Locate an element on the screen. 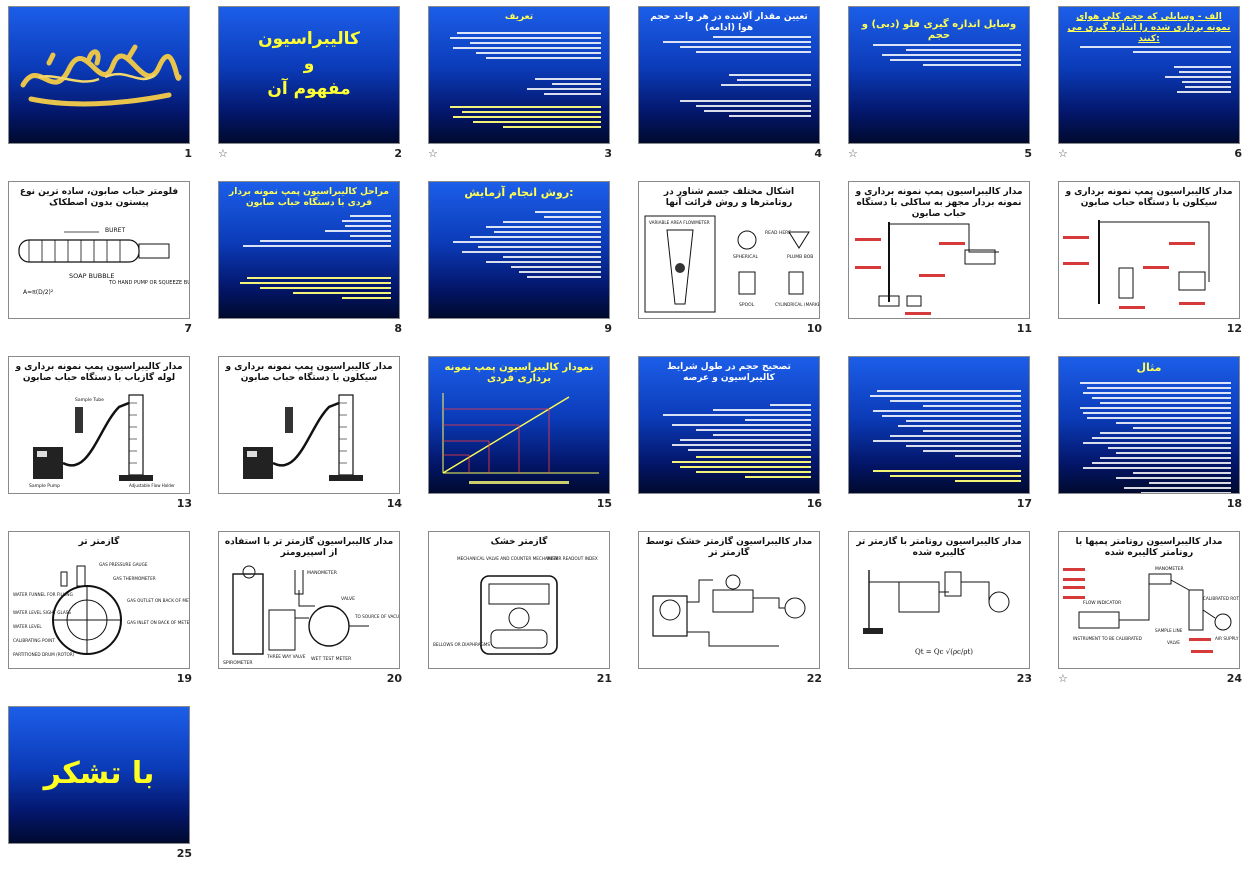  slide-title: روش انجام آزمایش: is located at coordinates (519, 192).